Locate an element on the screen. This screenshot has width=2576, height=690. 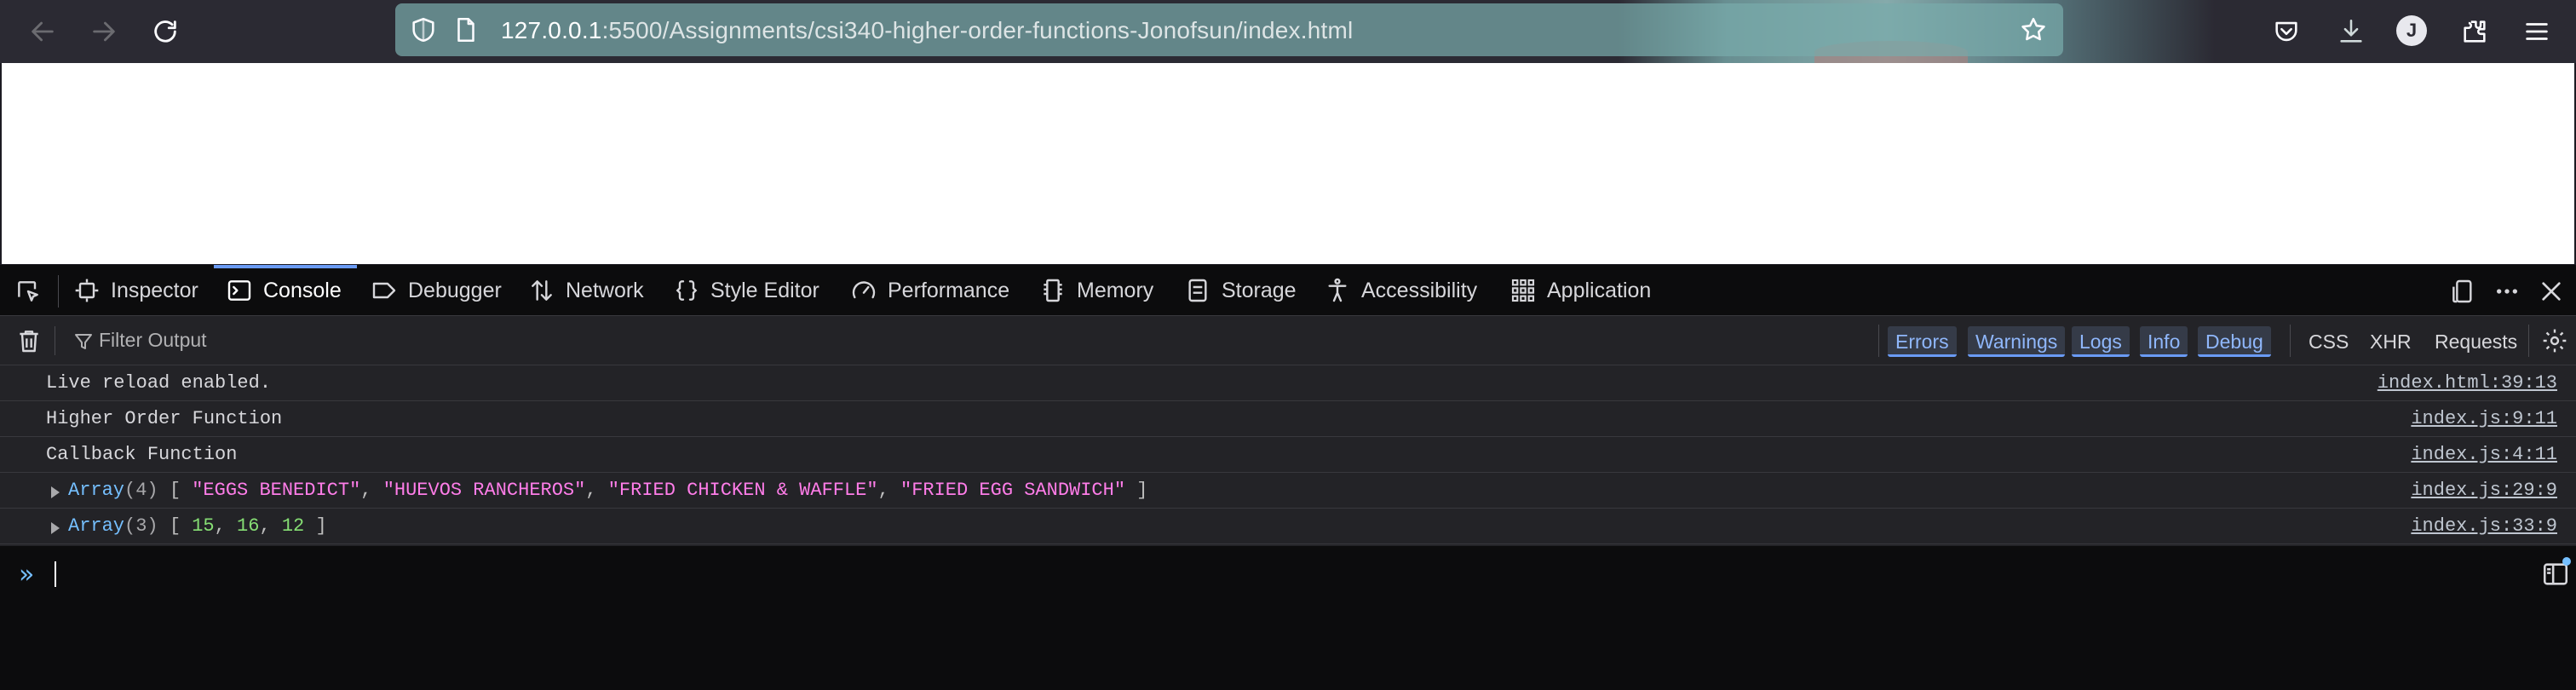
account-avatar: J is located at coordinates (2412, 31).